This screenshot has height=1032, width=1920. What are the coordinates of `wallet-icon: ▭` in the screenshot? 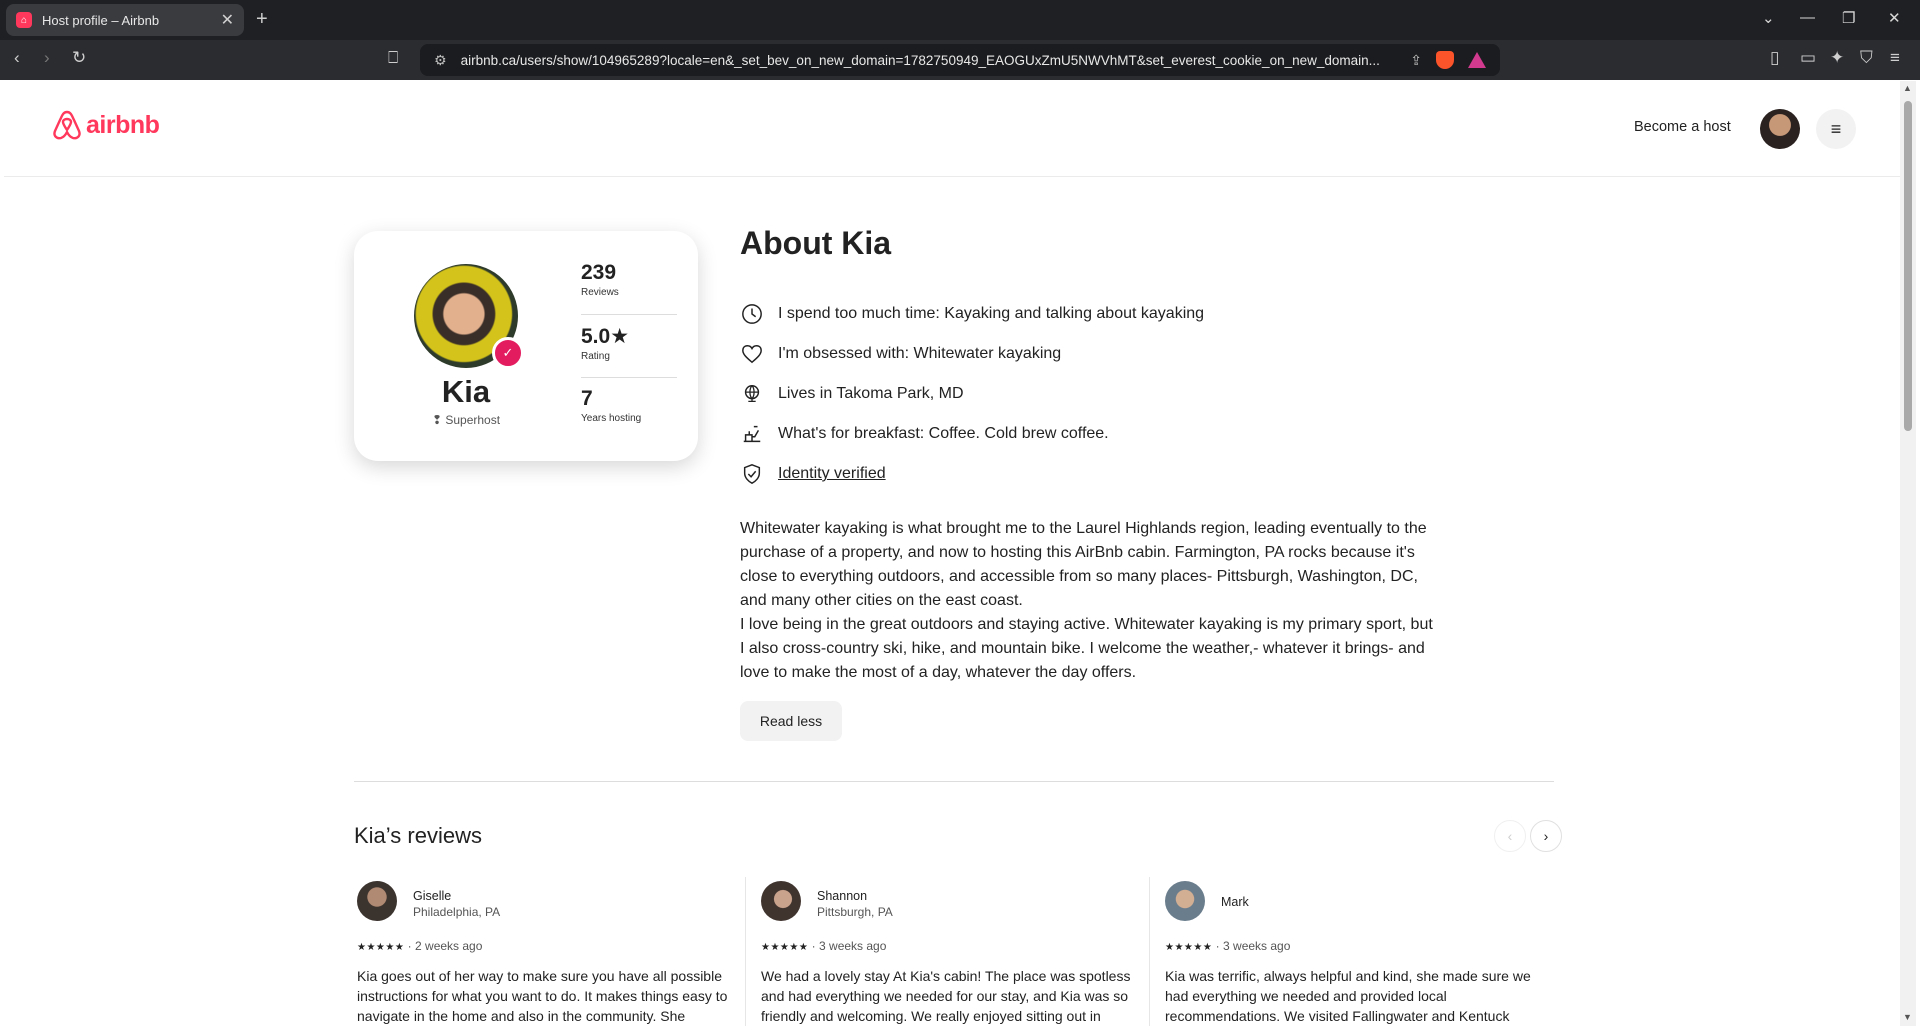 It's located at (1808, 58).